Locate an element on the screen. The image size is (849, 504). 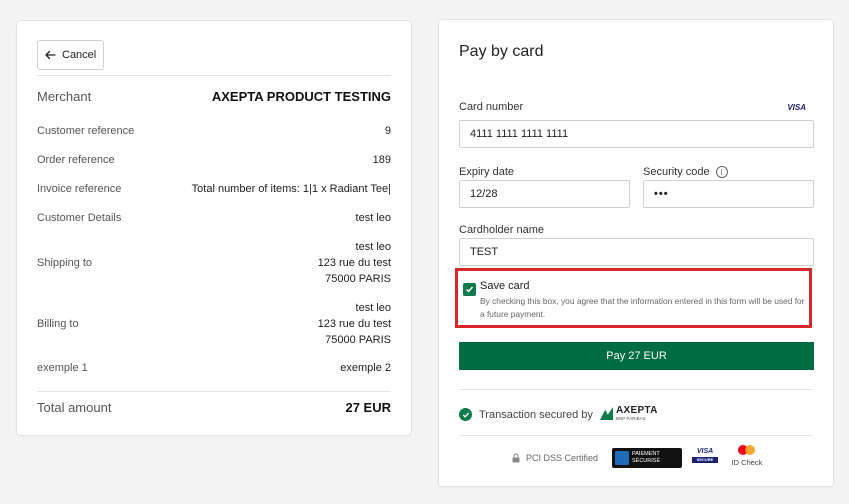
save-card-checkbox is located at coordinates (469, 289).